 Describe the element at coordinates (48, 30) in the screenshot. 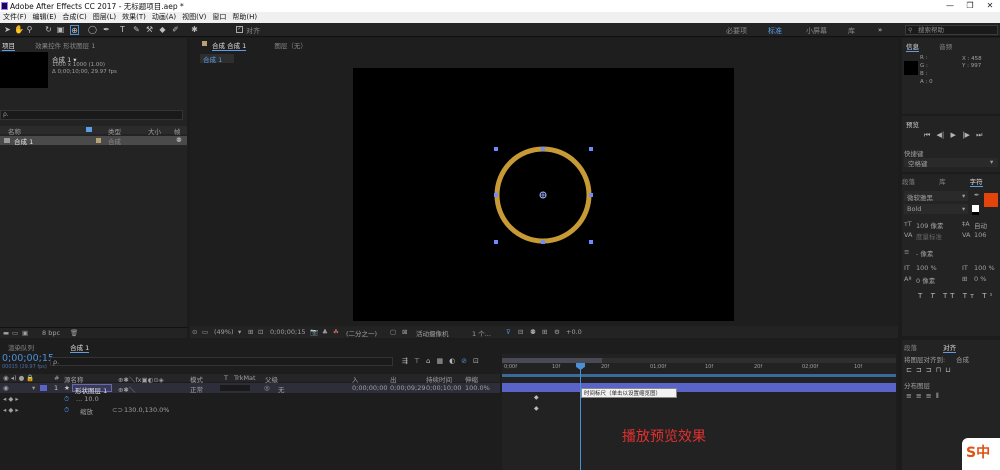

I see `rotate-tool-icon: ↻` at that location.